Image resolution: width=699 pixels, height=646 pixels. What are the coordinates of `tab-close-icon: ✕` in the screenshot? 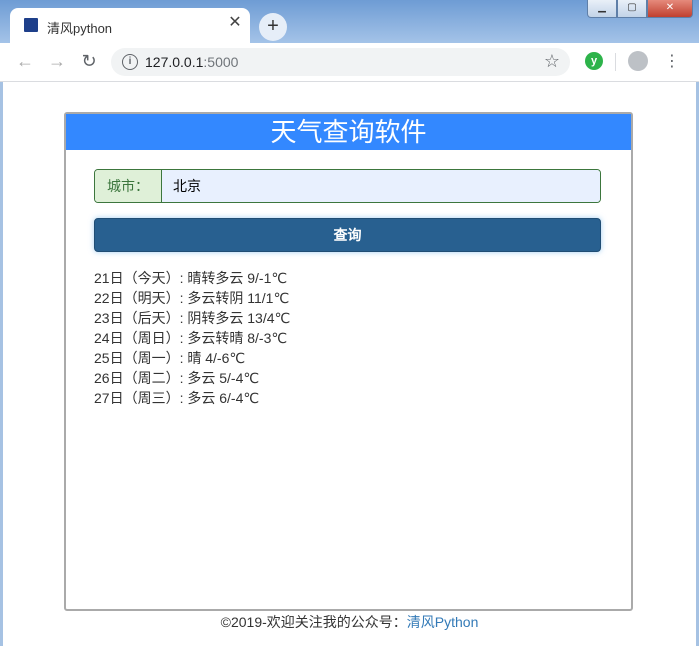 It's located at (235, 23).